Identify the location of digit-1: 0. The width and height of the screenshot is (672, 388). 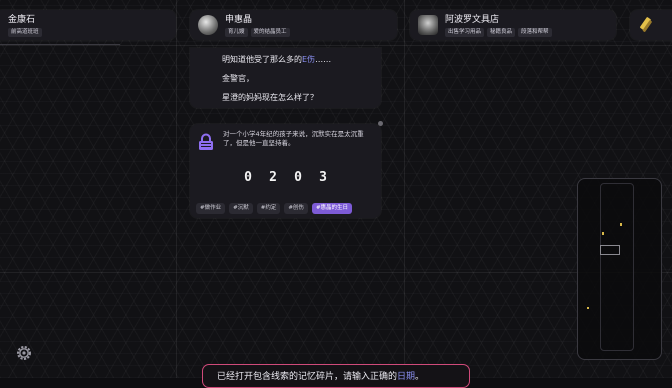
(248, 178).